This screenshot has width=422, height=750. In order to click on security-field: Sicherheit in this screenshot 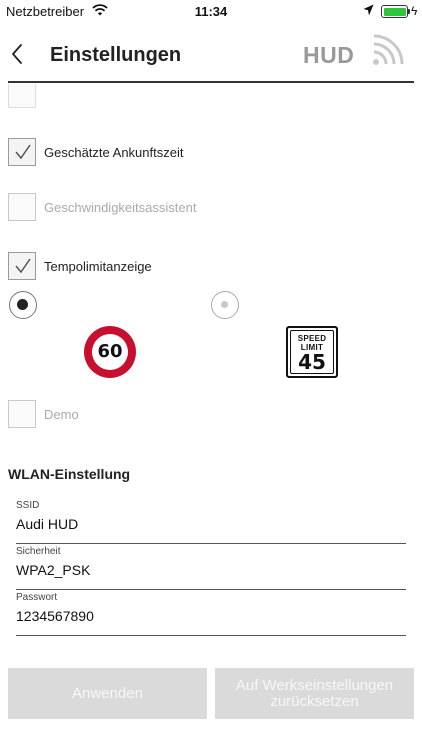, I will do `click(211, 568)`.